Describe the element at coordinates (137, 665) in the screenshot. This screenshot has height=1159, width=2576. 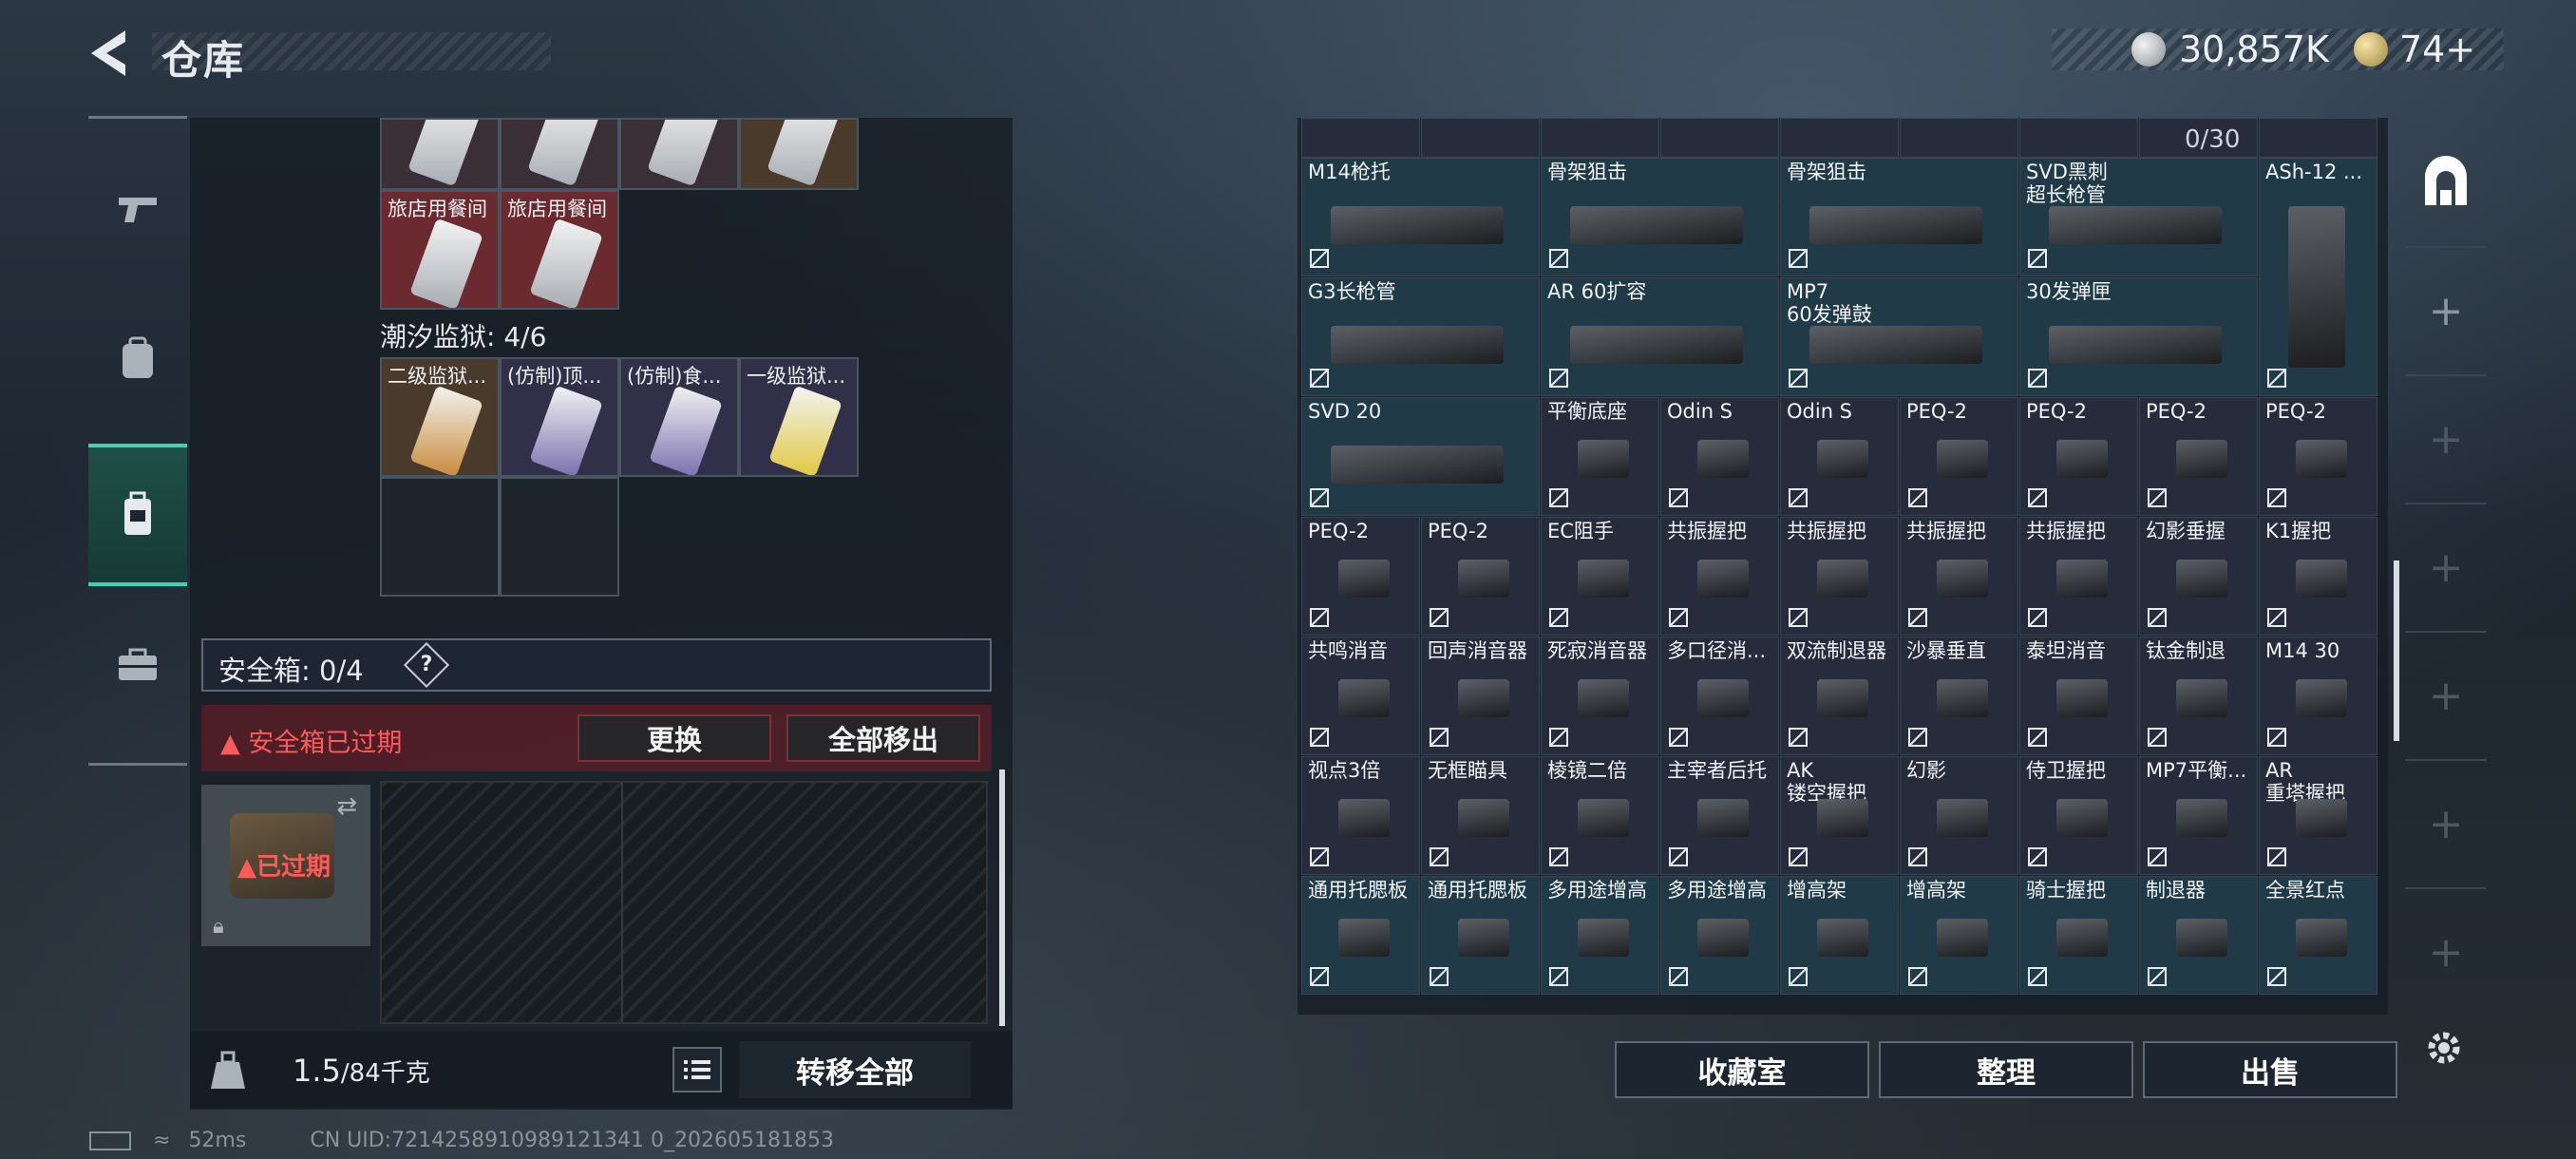
I see `nav-toolbox` at that location.